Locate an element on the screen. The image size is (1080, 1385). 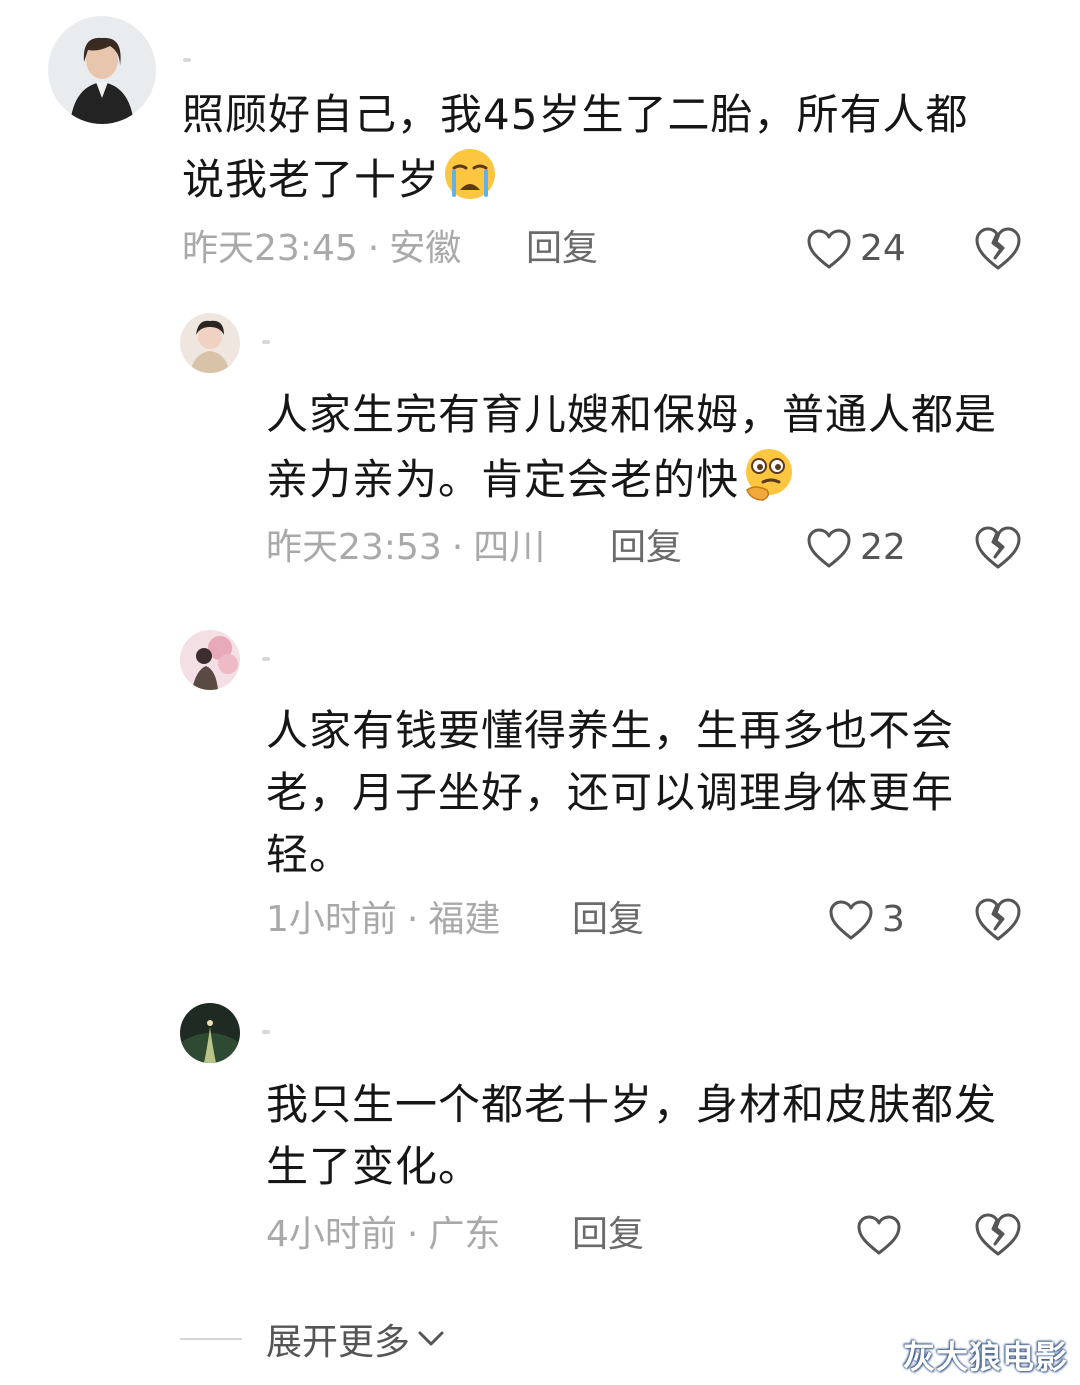
crying-face-emoji-icon is located at coordinates (470, 174).